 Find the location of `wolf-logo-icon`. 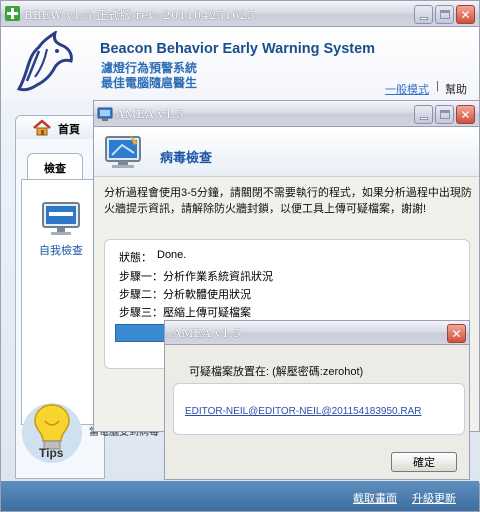

wolf-logo-icon is located at coordinates (44, 61).